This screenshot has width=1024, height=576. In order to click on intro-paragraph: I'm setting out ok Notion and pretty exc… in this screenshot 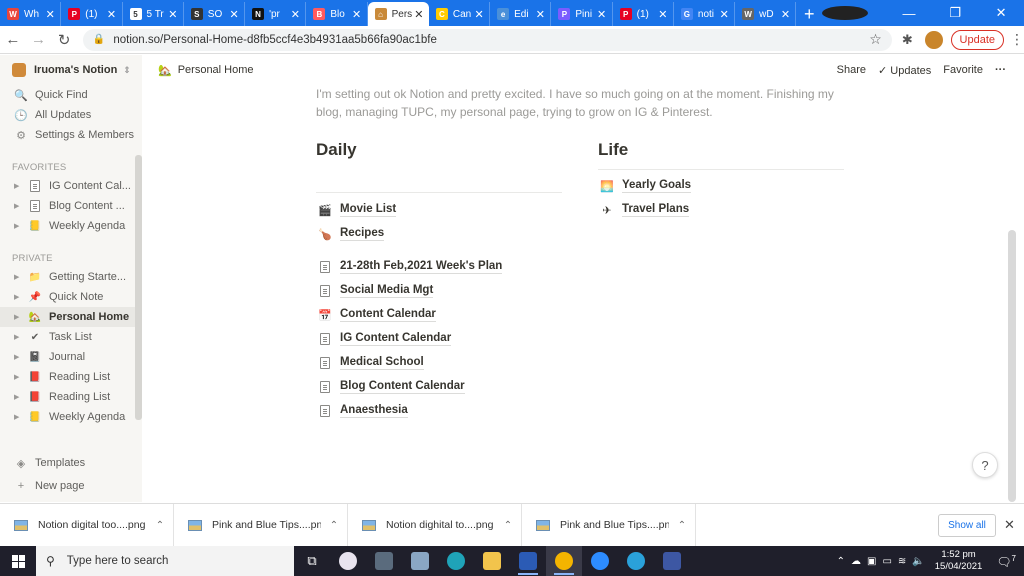, I will do `click(581, 103)`.